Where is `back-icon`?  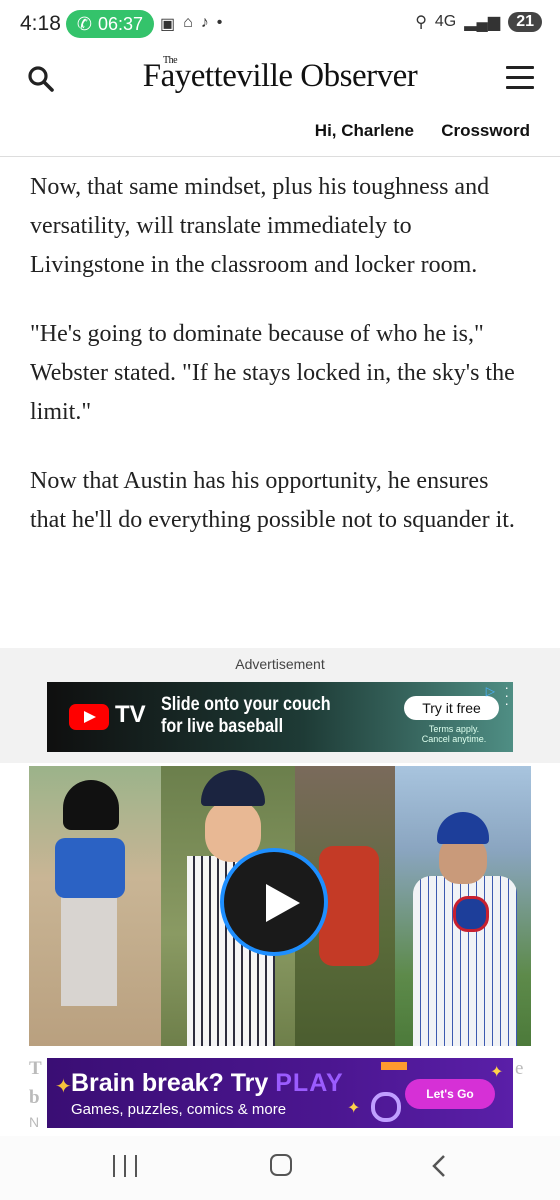
back-icon is located at coordinates (440, 1166).